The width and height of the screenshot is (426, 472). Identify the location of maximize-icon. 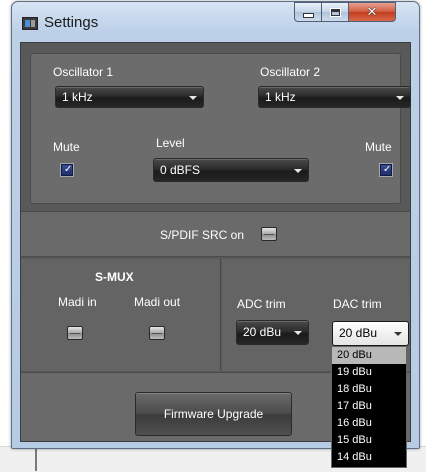
(335, 12).